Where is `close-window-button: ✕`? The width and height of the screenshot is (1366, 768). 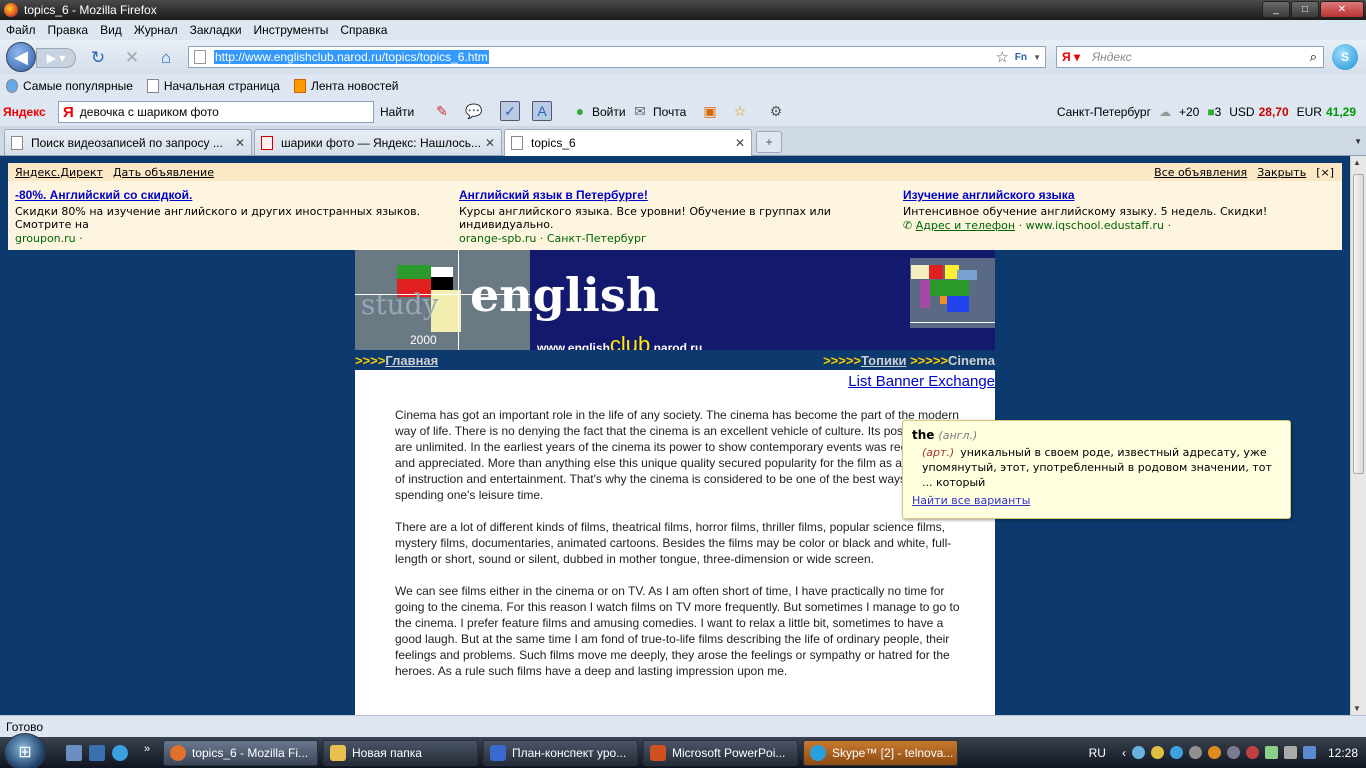
close-window-button: ✕ is located at coordinates (1342, 9).